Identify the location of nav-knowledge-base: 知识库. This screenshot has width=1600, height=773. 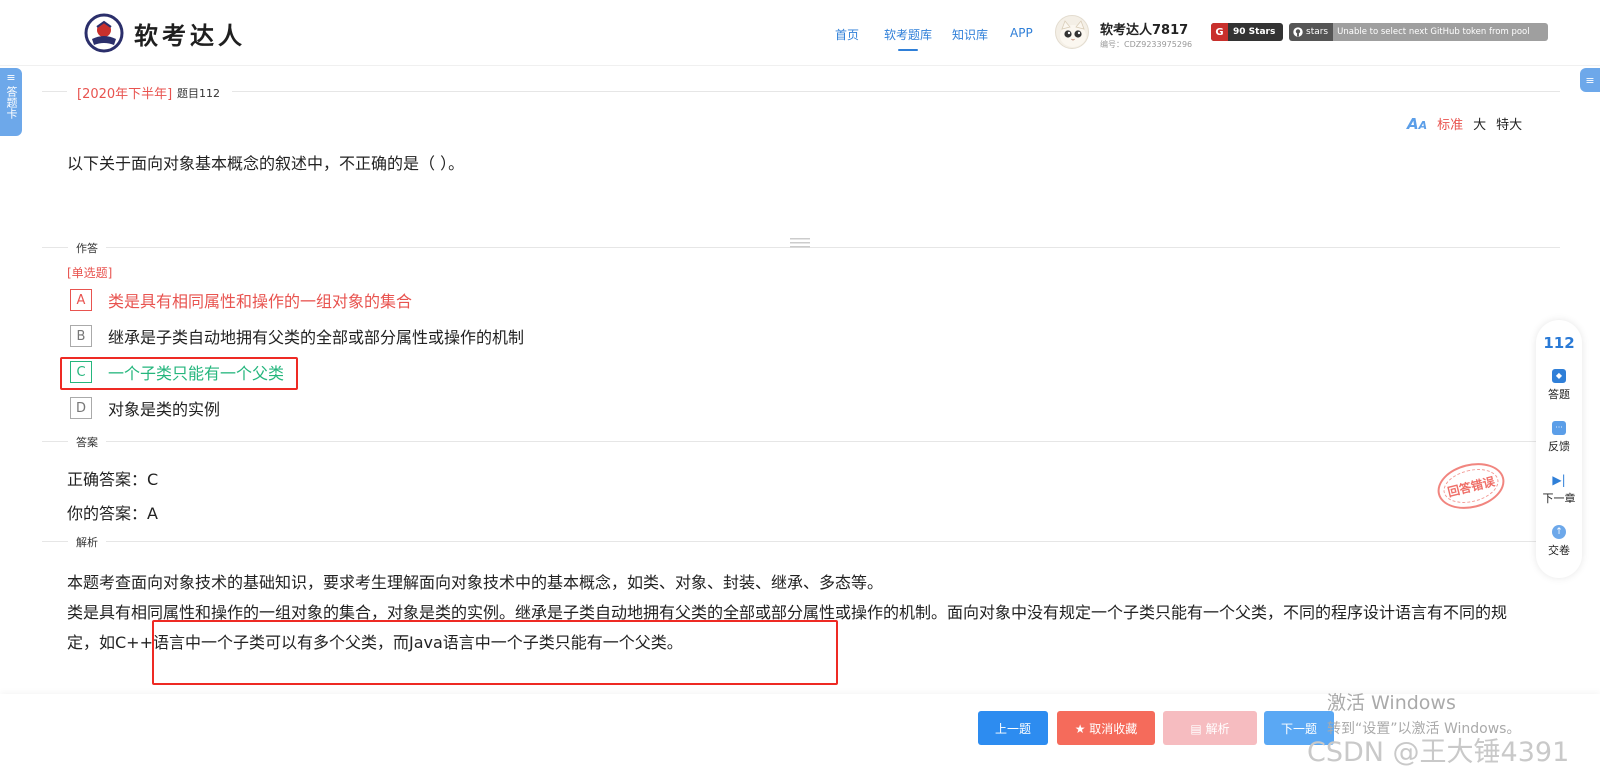
(970, 34).